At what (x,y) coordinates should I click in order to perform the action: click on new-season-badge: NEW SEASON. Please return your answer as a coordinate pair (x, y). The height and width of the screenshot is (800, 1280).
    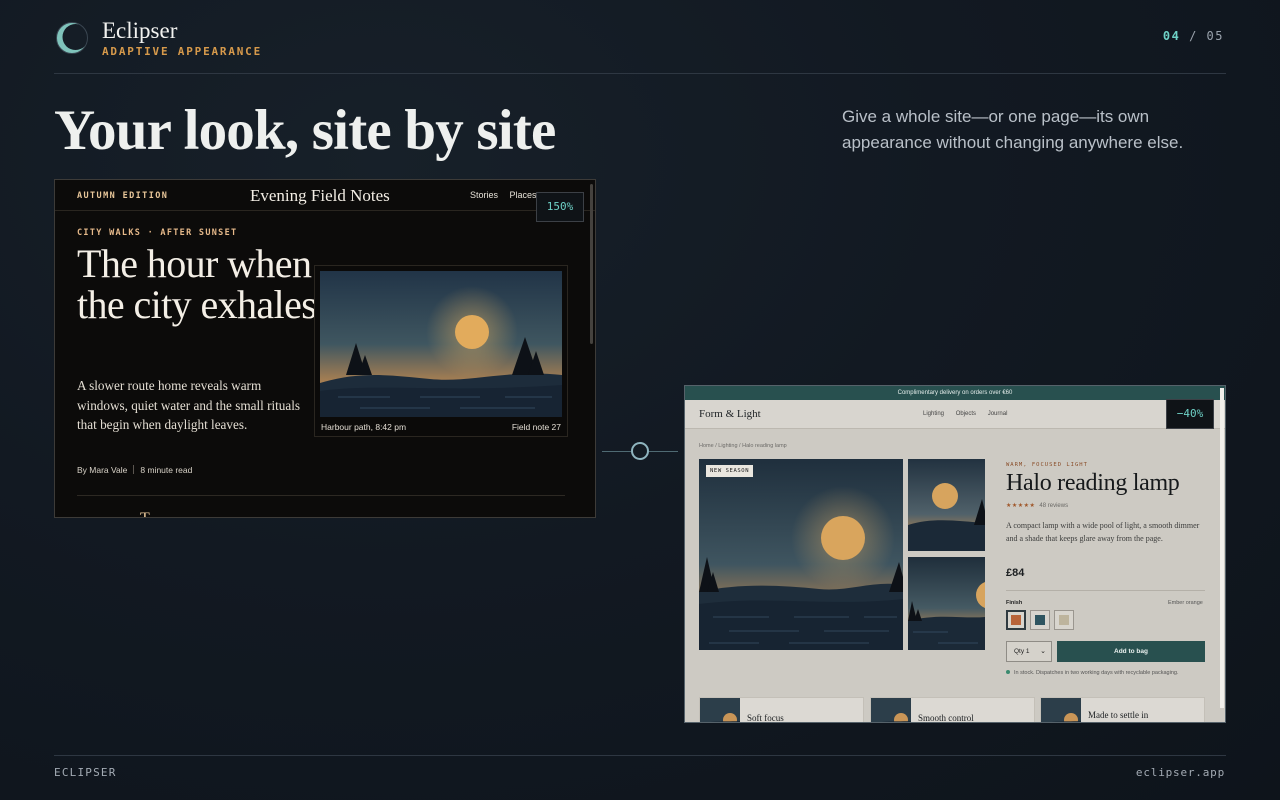
    Looking at the image, I should click on (730, 471).